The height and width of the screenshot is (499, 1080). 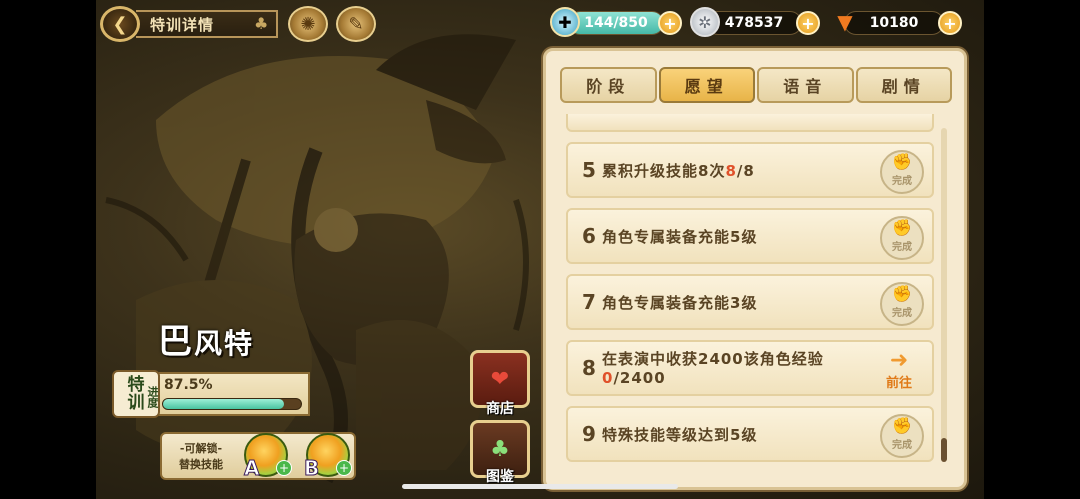 I want to click on scrollbar-thumb, so click(x=944, y=450).